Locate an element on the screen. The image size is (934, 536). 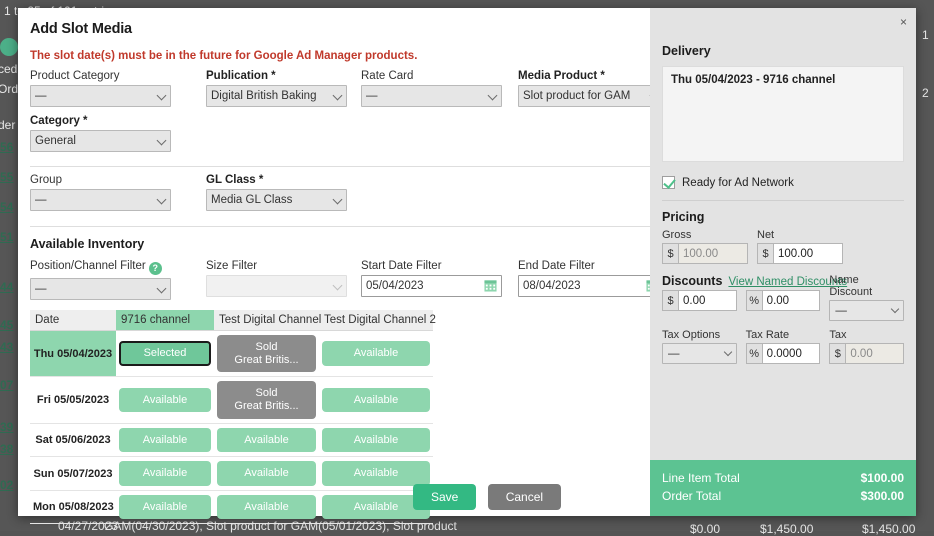
media-product-select: Slot product for GAM is located at coordinates (591, 96).